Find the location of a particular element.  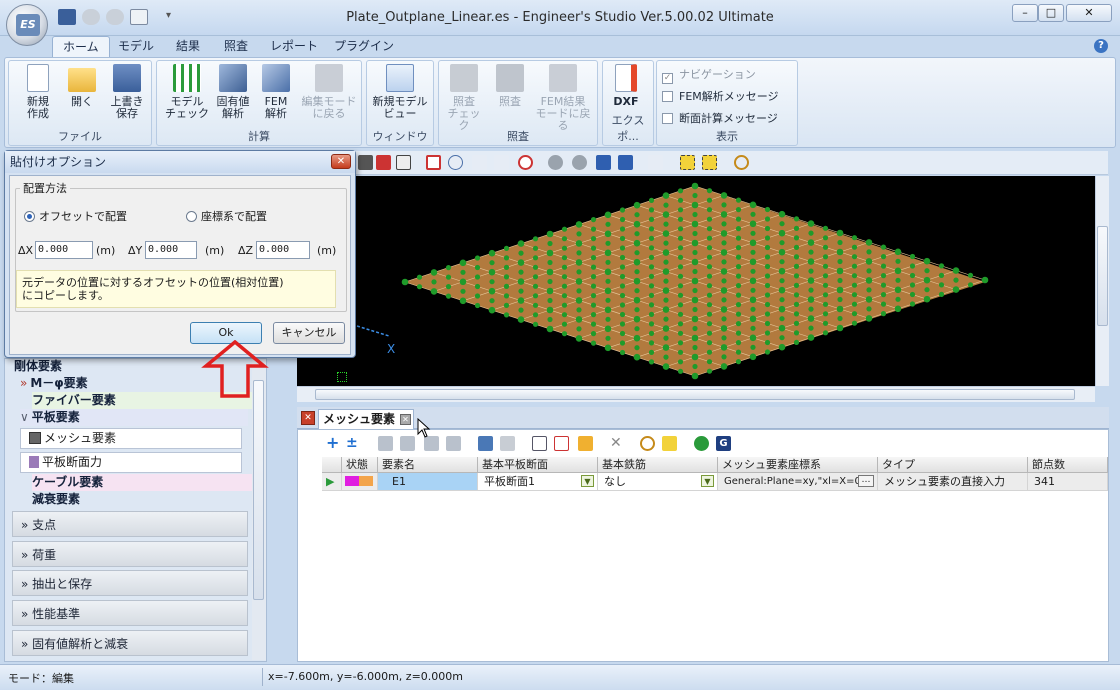

col-header-status: 状態 is located at coordinates (360, 465).